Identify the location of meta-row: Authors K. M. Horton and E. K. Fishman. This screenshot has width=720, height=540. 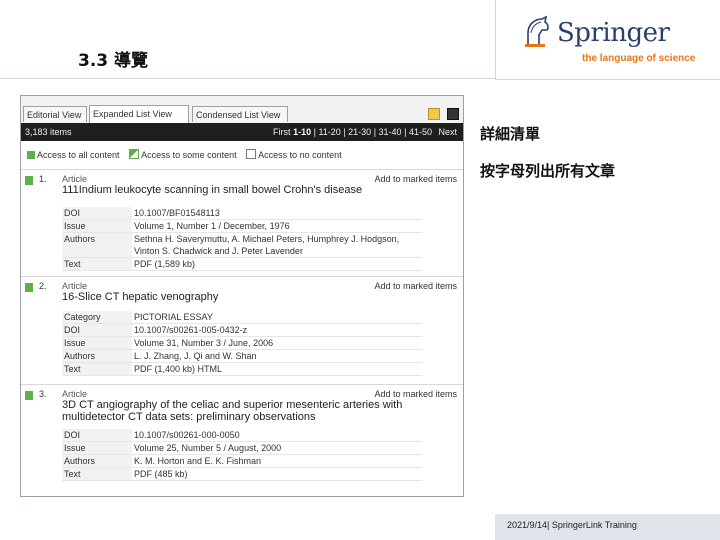
(242, 461).